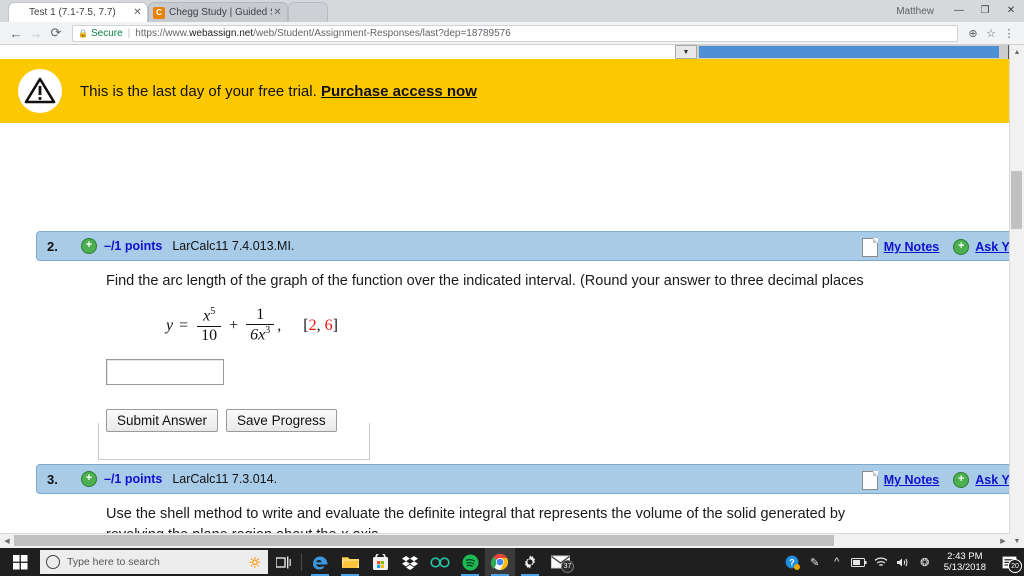 The image size is (1024, 576). Describe the element at coordinates (925, 562) in the screenshot. I see `bluetooth-icon: ❂` at that location.